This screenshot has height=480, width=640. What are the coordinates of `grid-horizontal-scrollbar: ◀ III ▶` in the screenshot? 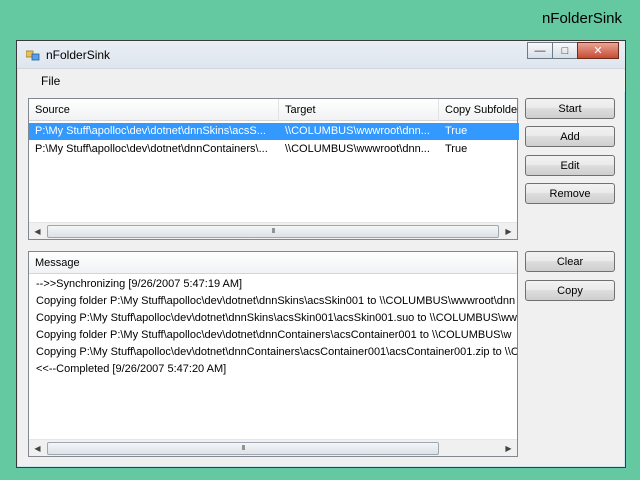 It's located at (273, 230).